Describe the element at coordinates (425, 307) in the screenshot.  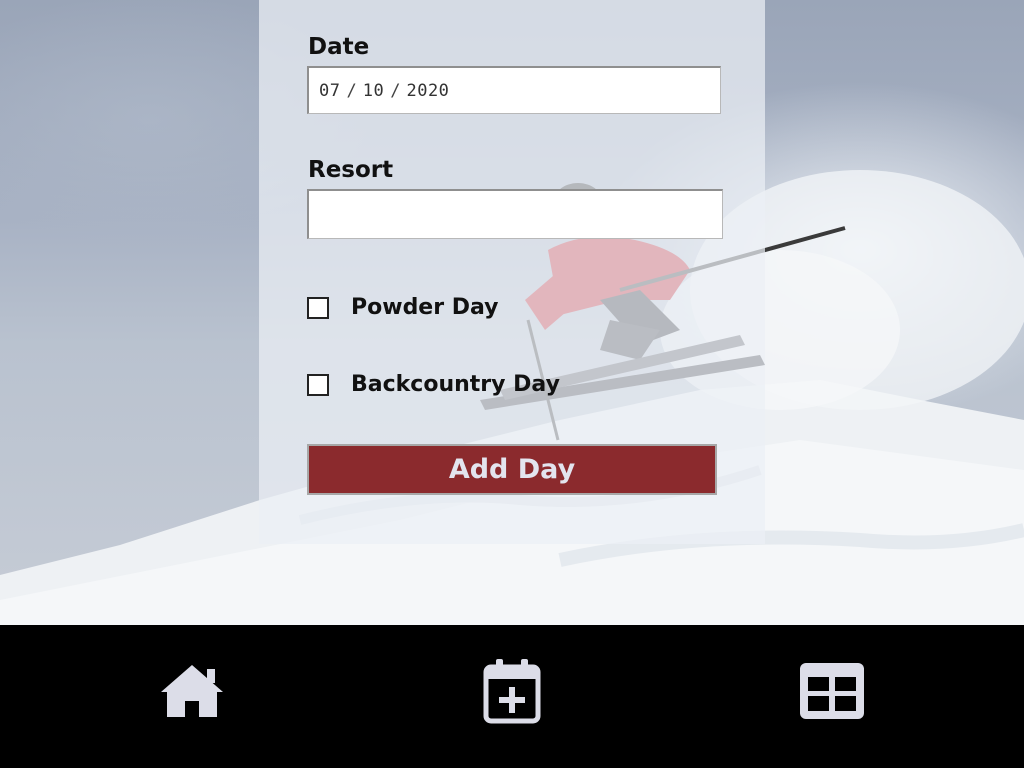
I see `powder-day-label: Powder Day` at that location.